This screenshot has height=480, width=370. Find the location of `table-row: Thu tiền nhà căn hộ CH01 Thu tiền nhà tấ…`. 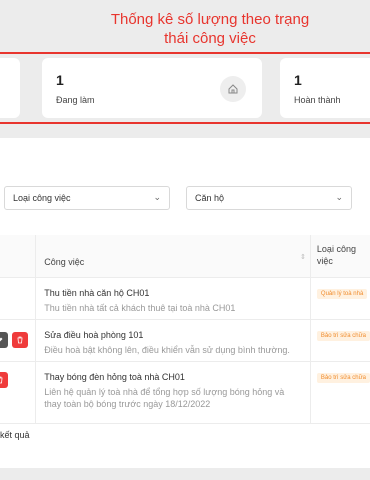

table-row: Thu tiền nhà căn hộ CH01 Thu tiền nhà tấ… is located at coordinates (185, 298).